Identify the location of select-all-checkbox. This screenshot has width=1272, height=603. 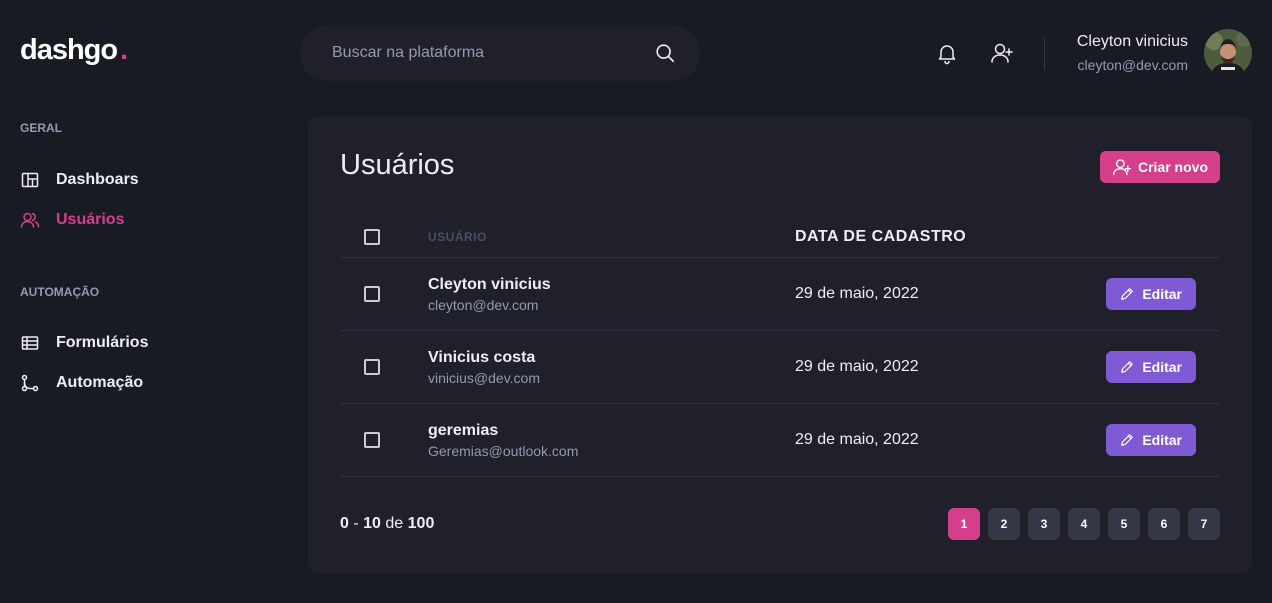
(372, 237).